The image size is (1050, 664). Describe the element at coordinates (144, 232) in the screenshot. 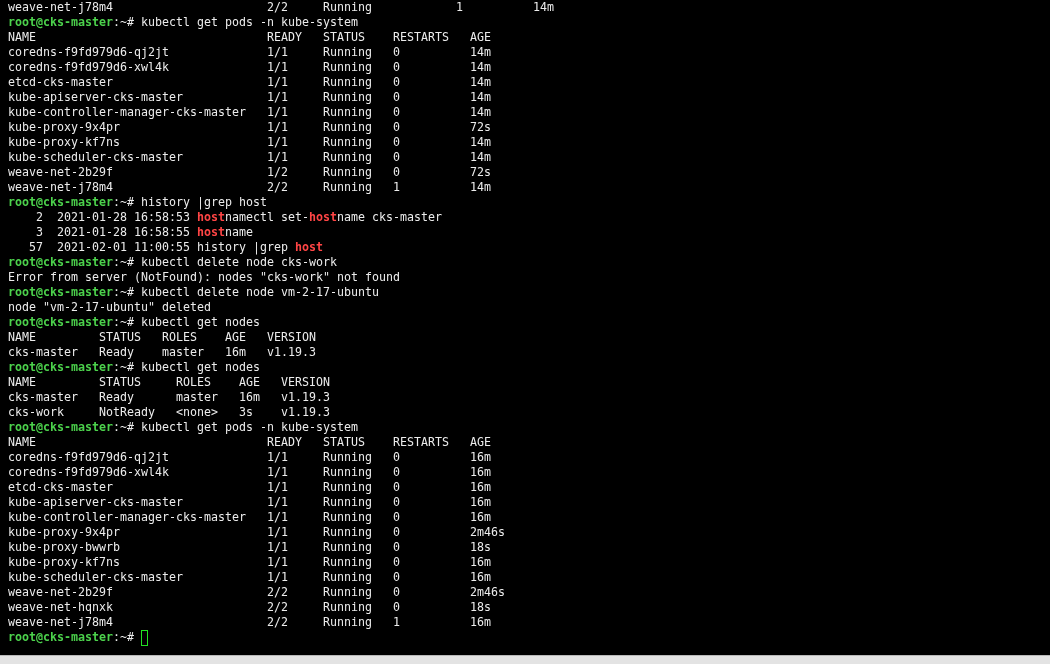

I see `history-entry: 3 2021-01-28 16:58:55 hostname` at that location.